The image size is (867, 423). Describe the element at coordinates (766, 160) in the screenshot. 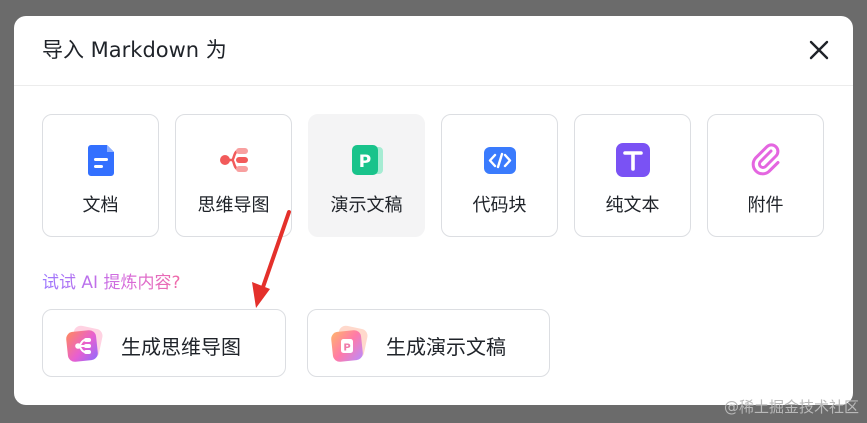

I see `paperclip-icon` at that location.